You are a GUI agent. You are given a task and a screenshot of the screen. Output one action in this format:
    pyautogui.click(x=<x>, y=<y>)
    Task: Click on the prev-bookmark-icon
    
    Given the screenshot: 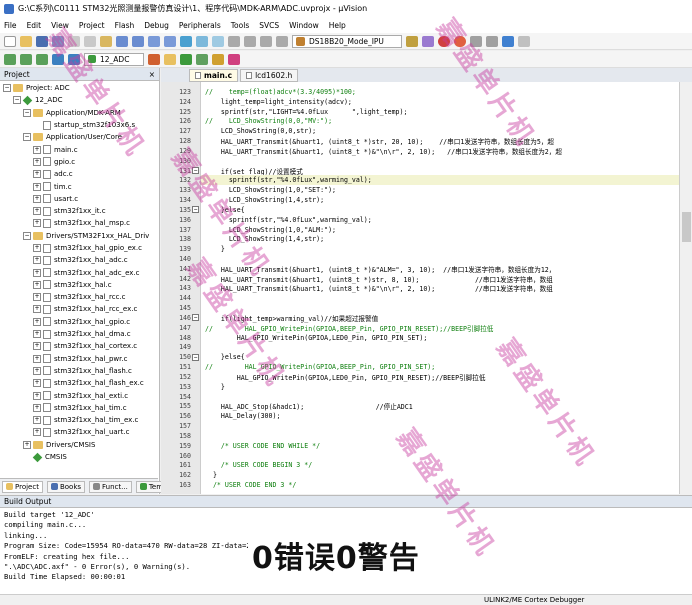 What is the action you would take?
    pyautogui.click(x=202, y=41)
    